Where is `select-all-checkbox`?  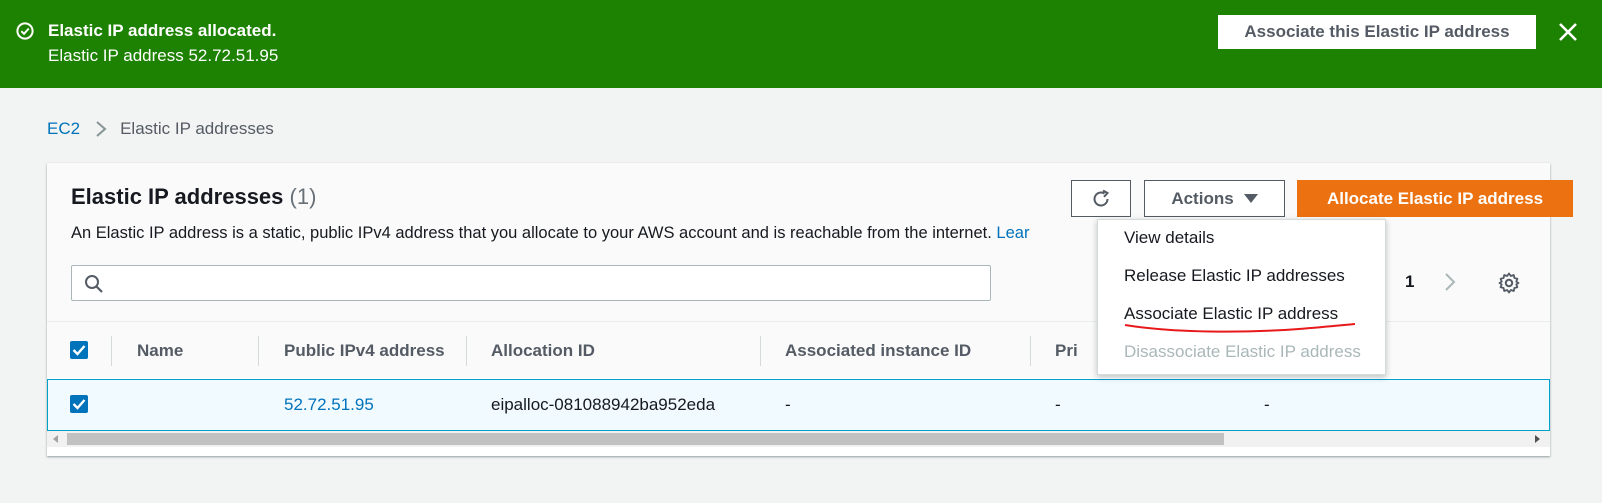 select-all-checkbox is located at coordinates (79, 350).